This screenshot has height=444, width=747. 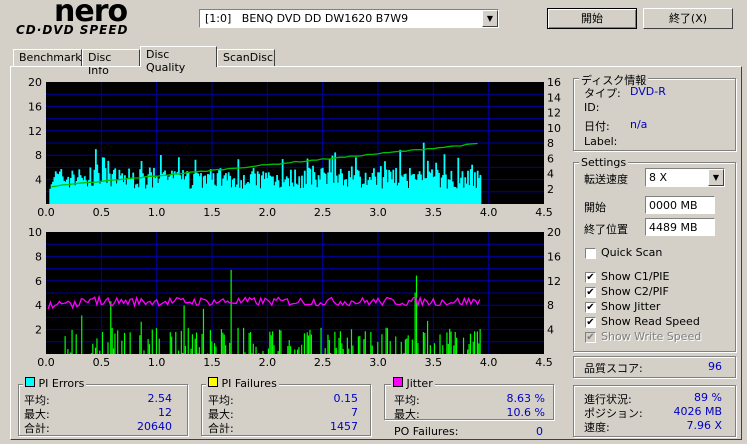 What do you see at coordinates (165, 412) in the screenshot?
I see `pi-errors-max: 12` at bounding box center [165, 412].